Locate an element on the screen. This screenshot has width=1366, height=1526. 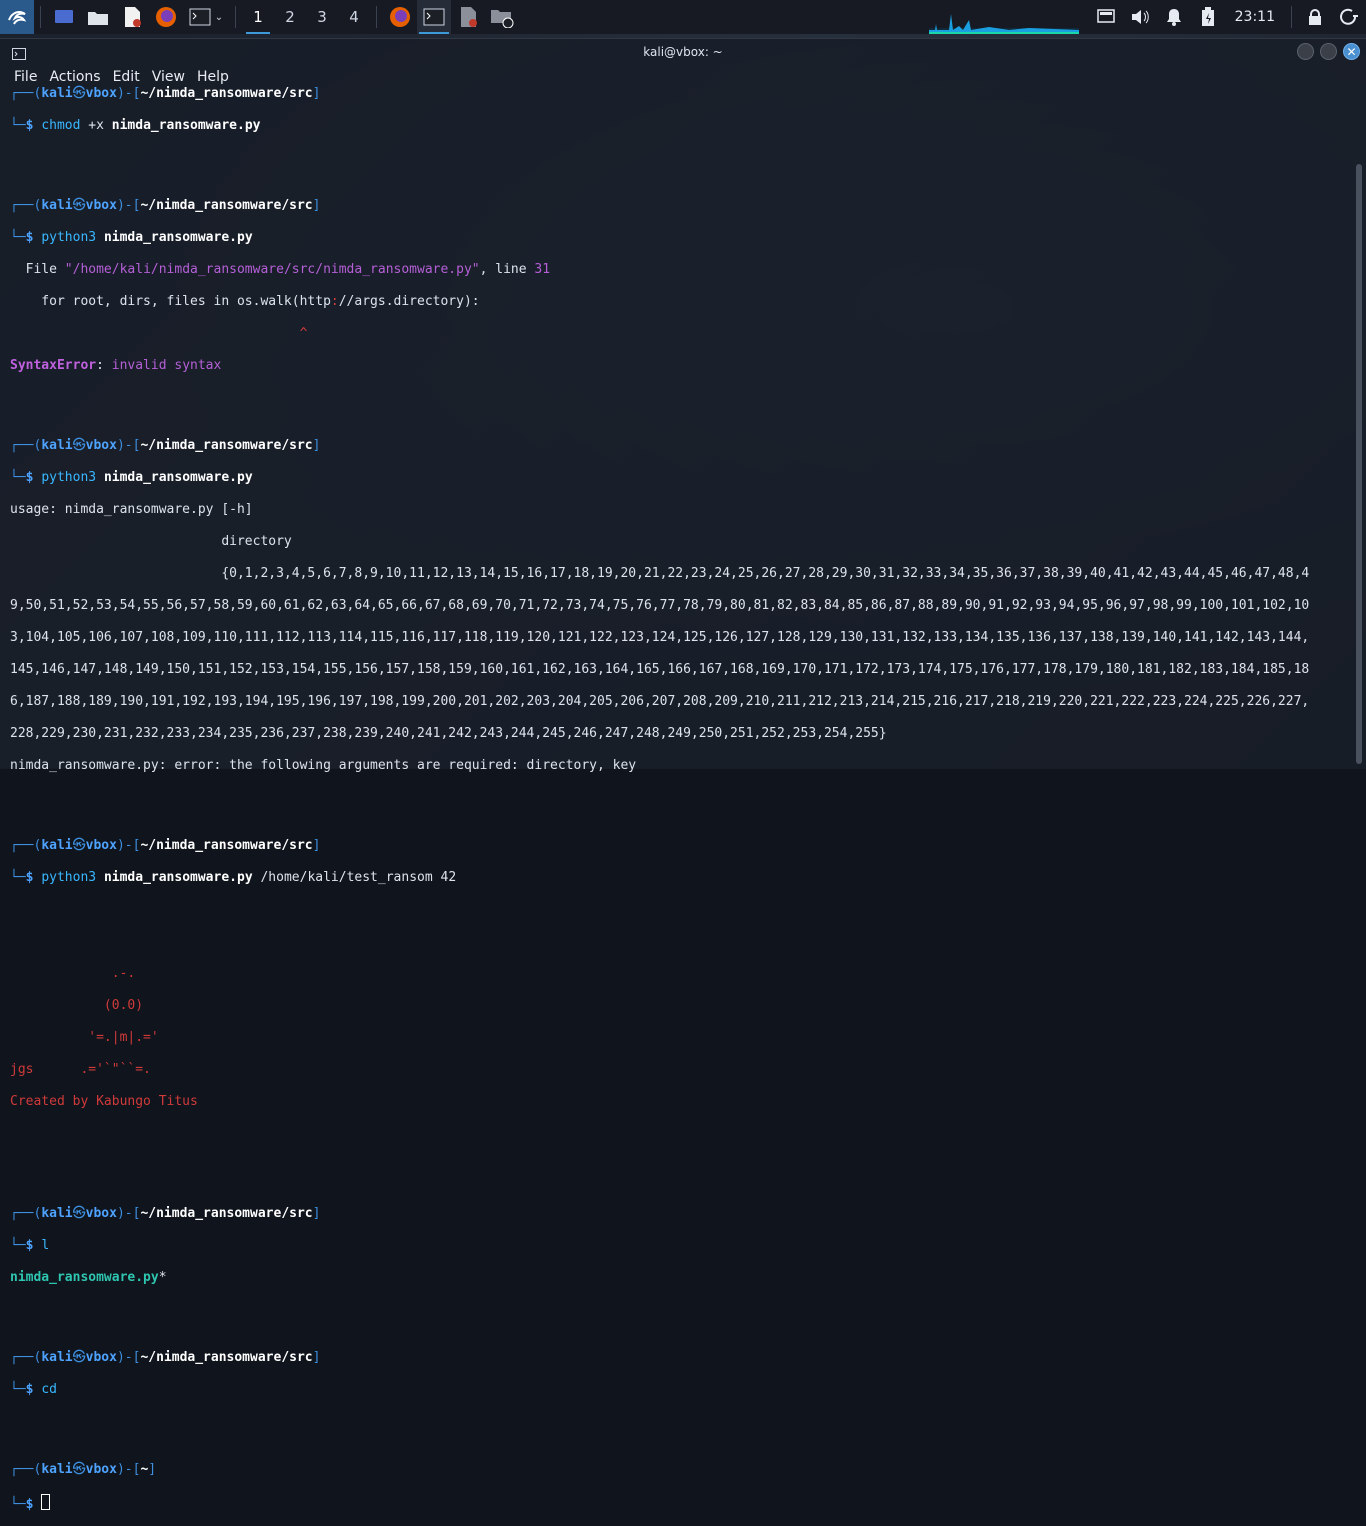
power-manager-button is located at coordinates (1208, 17).